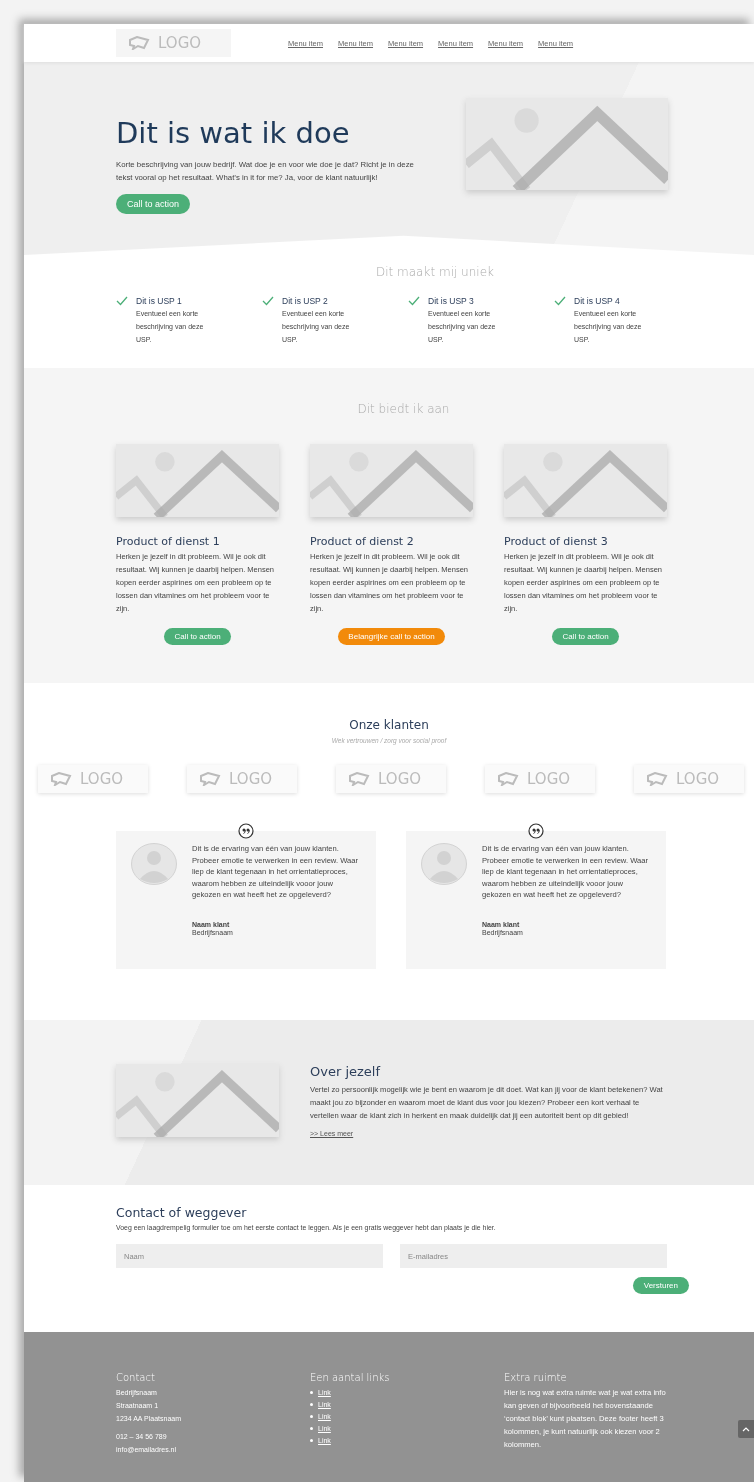 The image size is (754, 1482). What do you see at coordinates (182, 1212) in the screenshot?
I see `contact-title: Contact of weggever` at bounding box center [182, 1212].